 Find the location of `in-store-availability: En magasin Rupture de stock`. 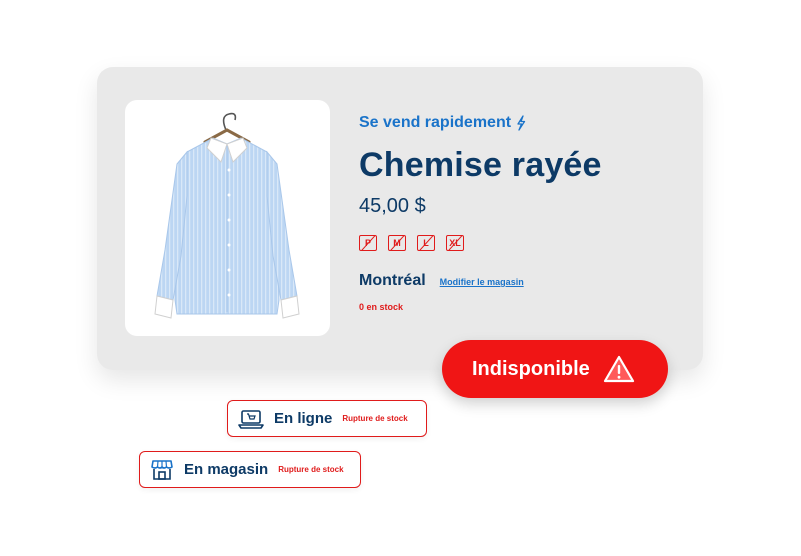

in-store-availability: En magasin Rupture de stock is located at coordinates (250, 469).